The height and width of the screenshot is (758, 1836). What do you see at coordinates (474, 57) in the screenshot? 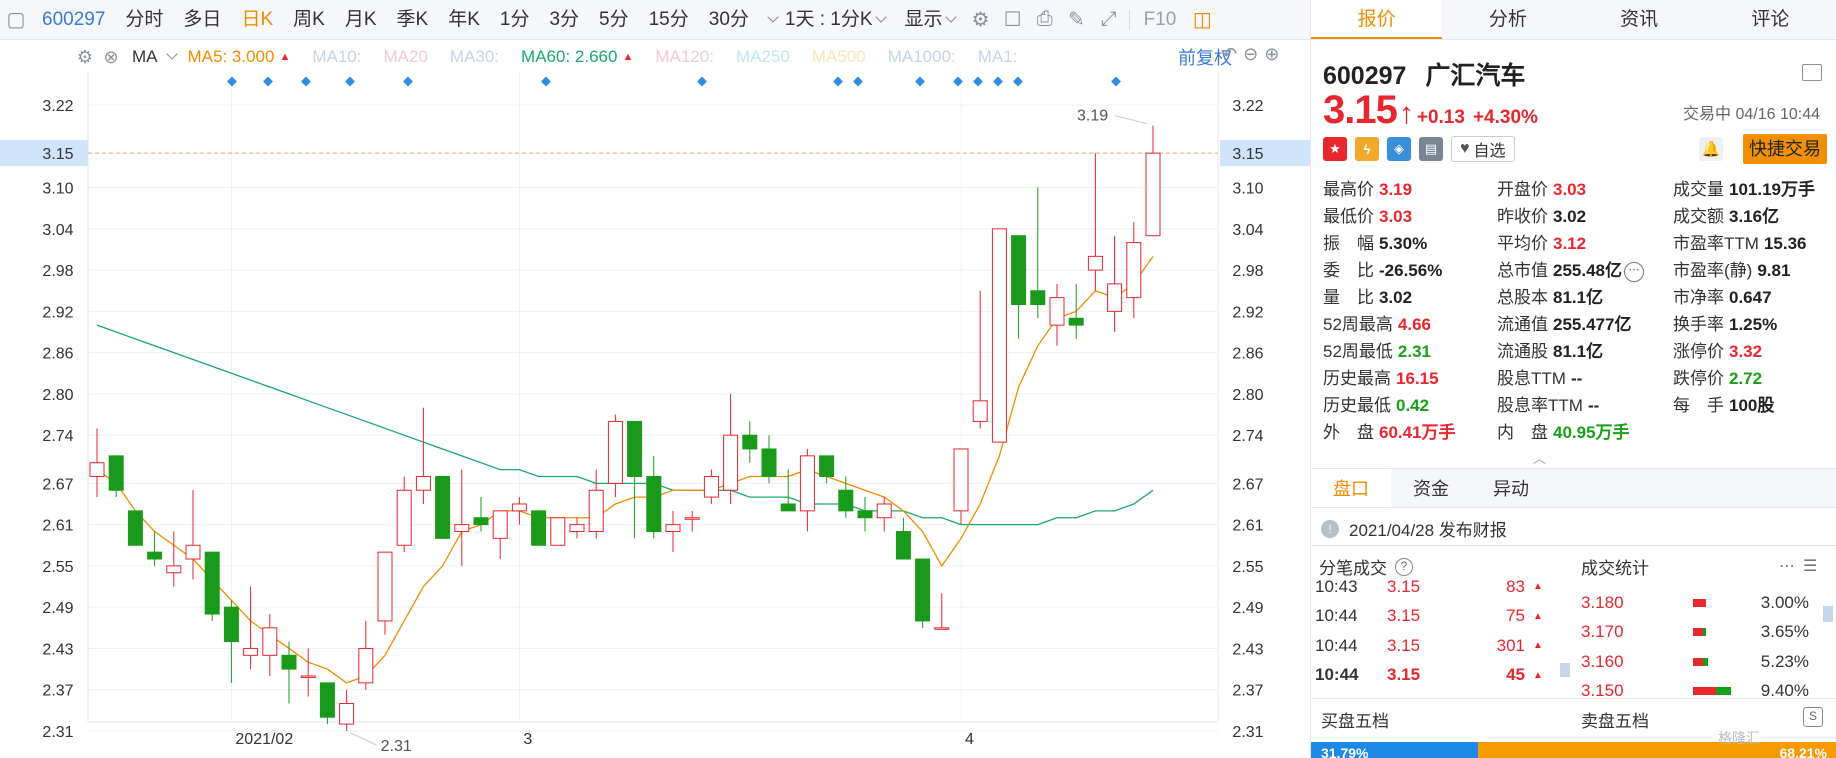
I see `ma-item: MA30:` at bounding box center [474, 57].